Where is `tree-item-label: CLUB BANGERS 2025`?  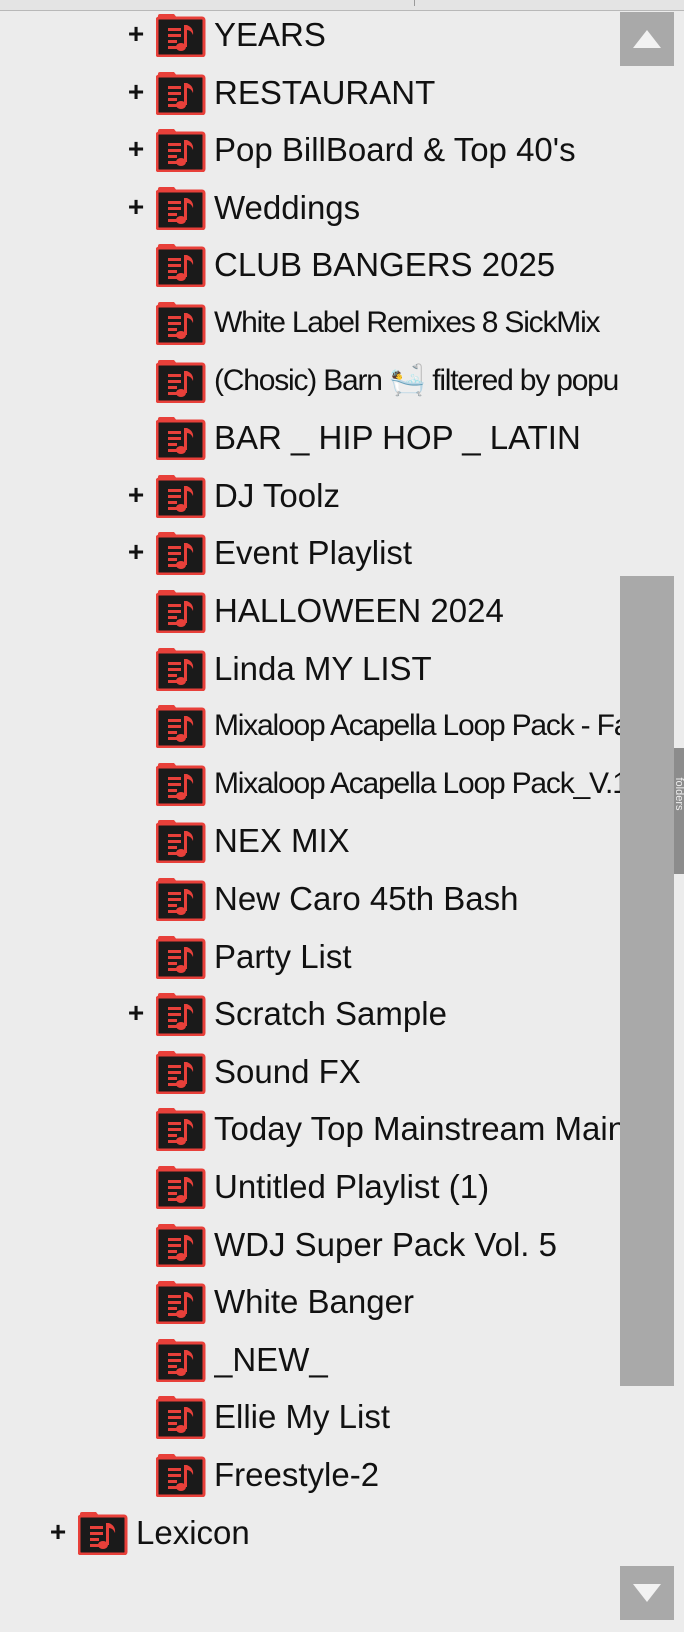
tree-item-label: CLUB BANGERS 2025 is located at coordinates (385, 265).